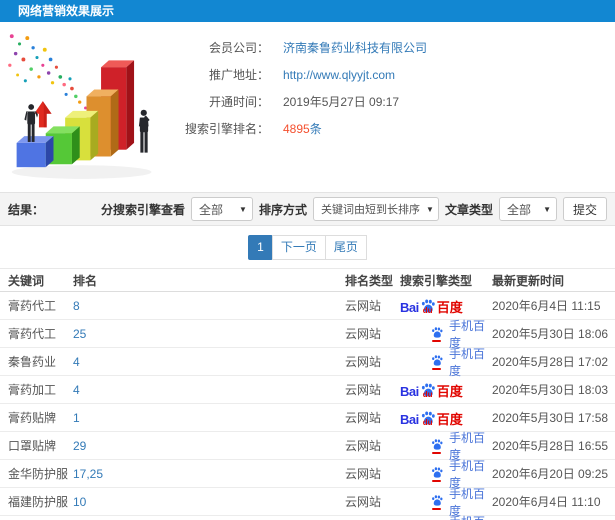 Image resolution: width=615 pixels, height=520 pixels. I want to click on sort-select: 关键词由短到长排序 ▼, so click(375, 209).